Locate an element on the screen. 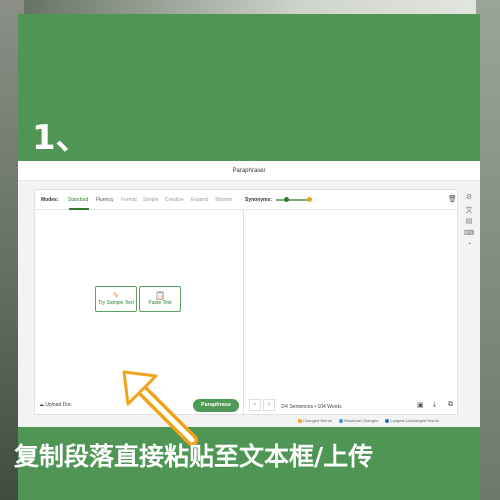 The height and width of the screenshot is (500, 500). prev-sentence-button: ‹ is located at coordinates (255, 405).